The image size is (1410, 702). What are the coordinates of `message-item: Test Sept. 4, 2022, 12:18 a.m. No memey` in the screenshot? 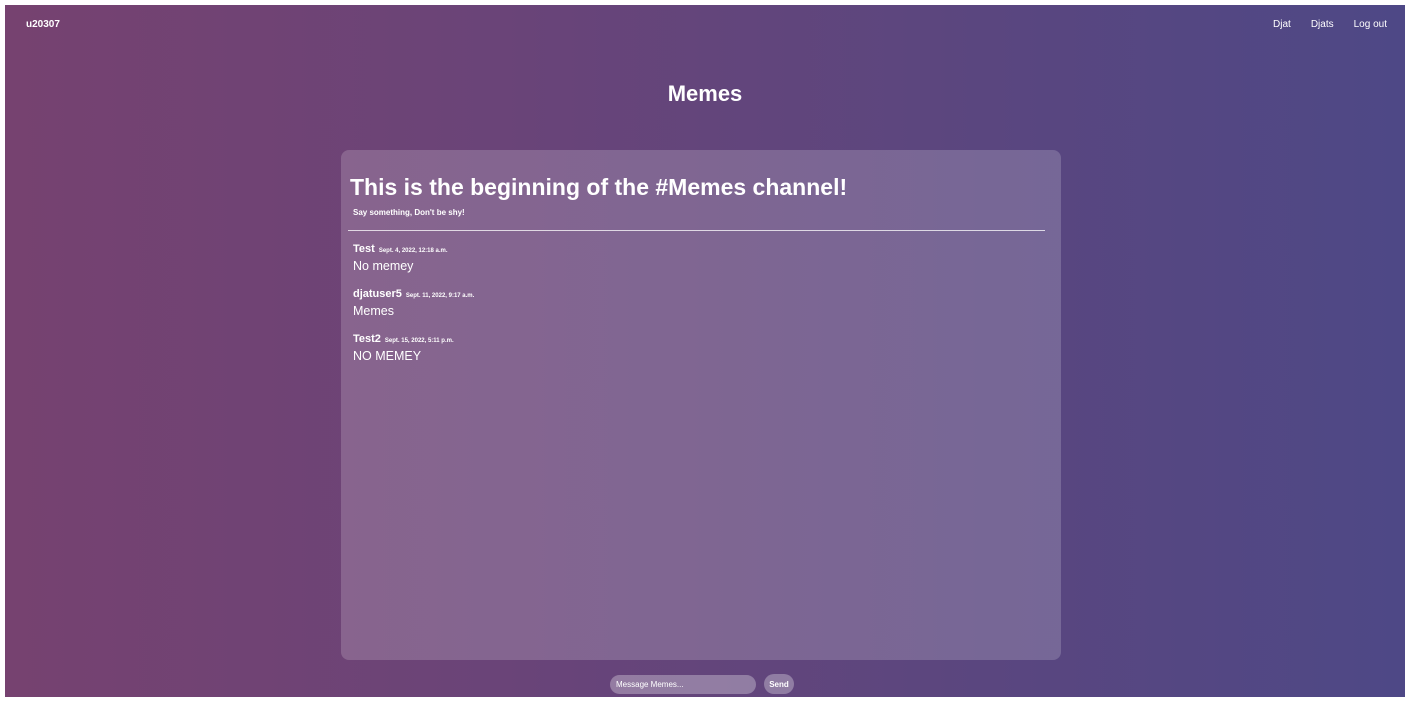 It's located at (698, 259).